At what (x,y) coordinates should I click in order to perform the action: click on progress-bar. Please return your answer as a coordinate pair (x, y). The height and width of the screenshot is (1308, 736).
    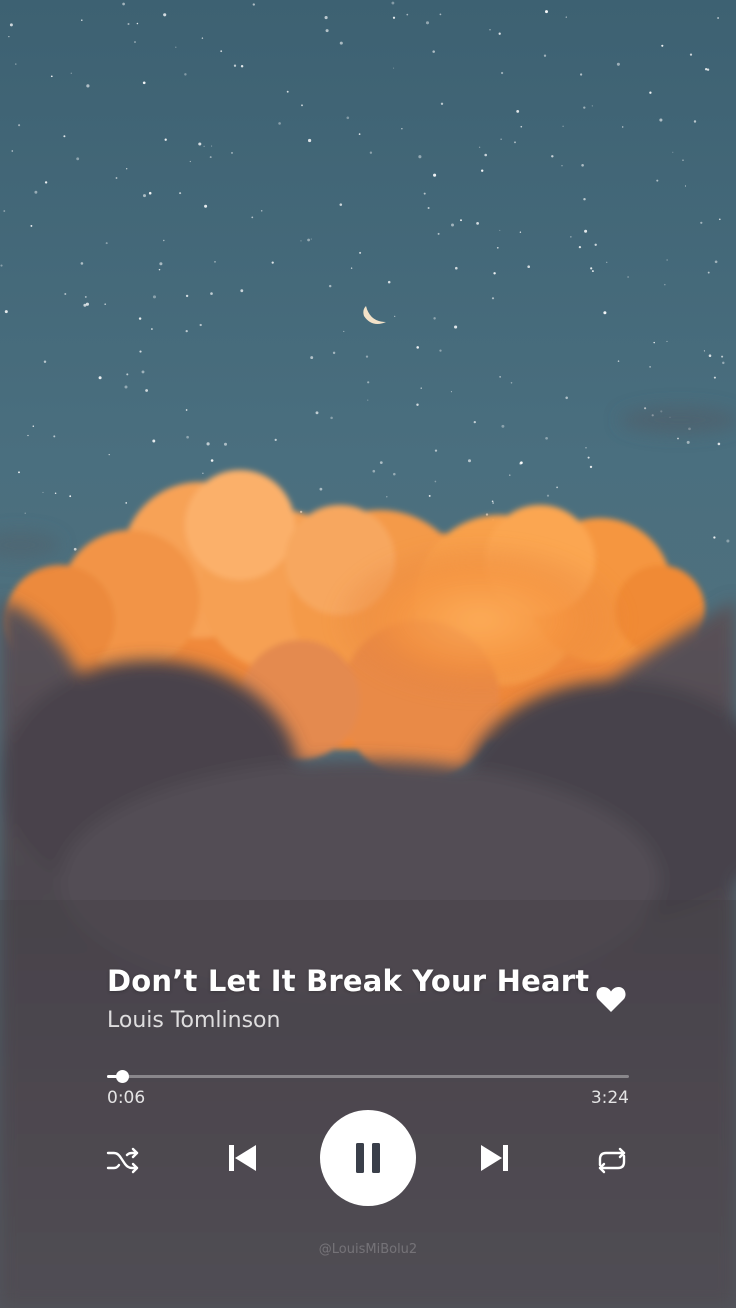
    Looking at the image, I should click on (368, 1076).